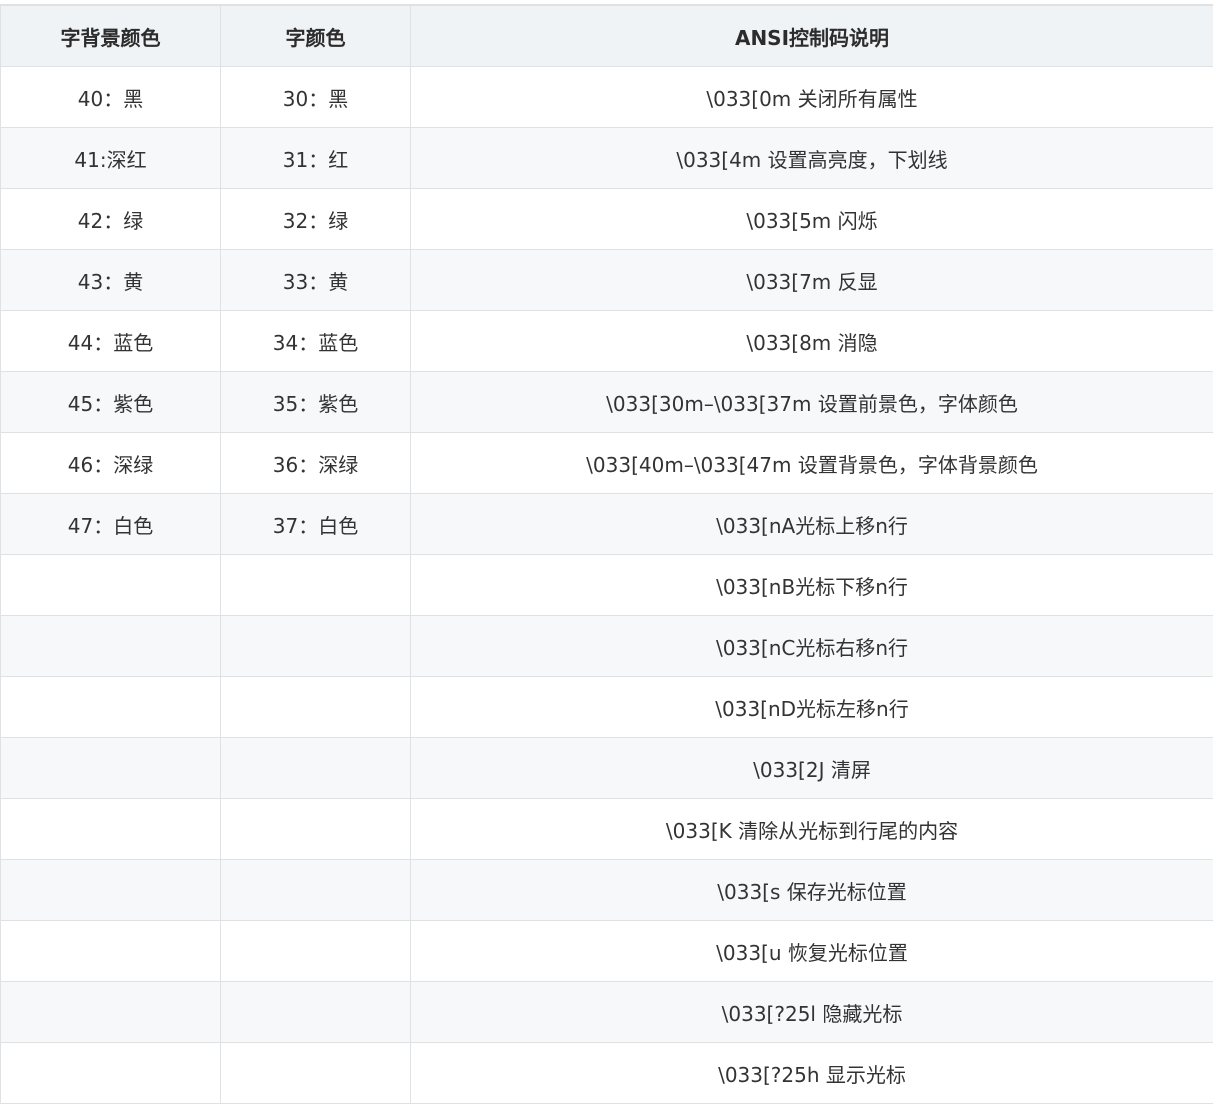 The image size is (1213, 1104). I want to click on bg-color-cell: 44：蓝色, so click(111, 341).